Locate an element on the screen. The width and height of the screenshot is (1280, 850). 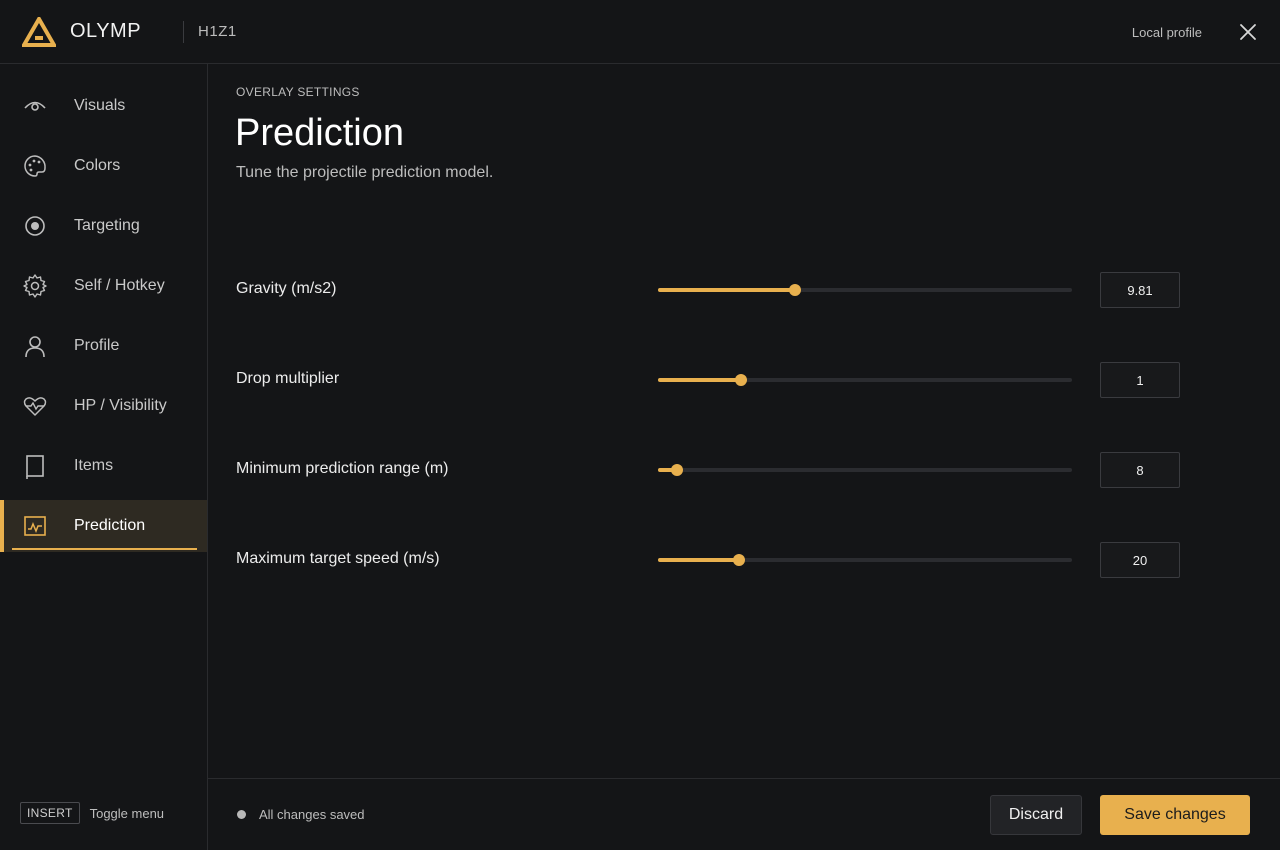
section-eyebrow: OVERLAY SETTINGS is located at coordinates (298, 92).